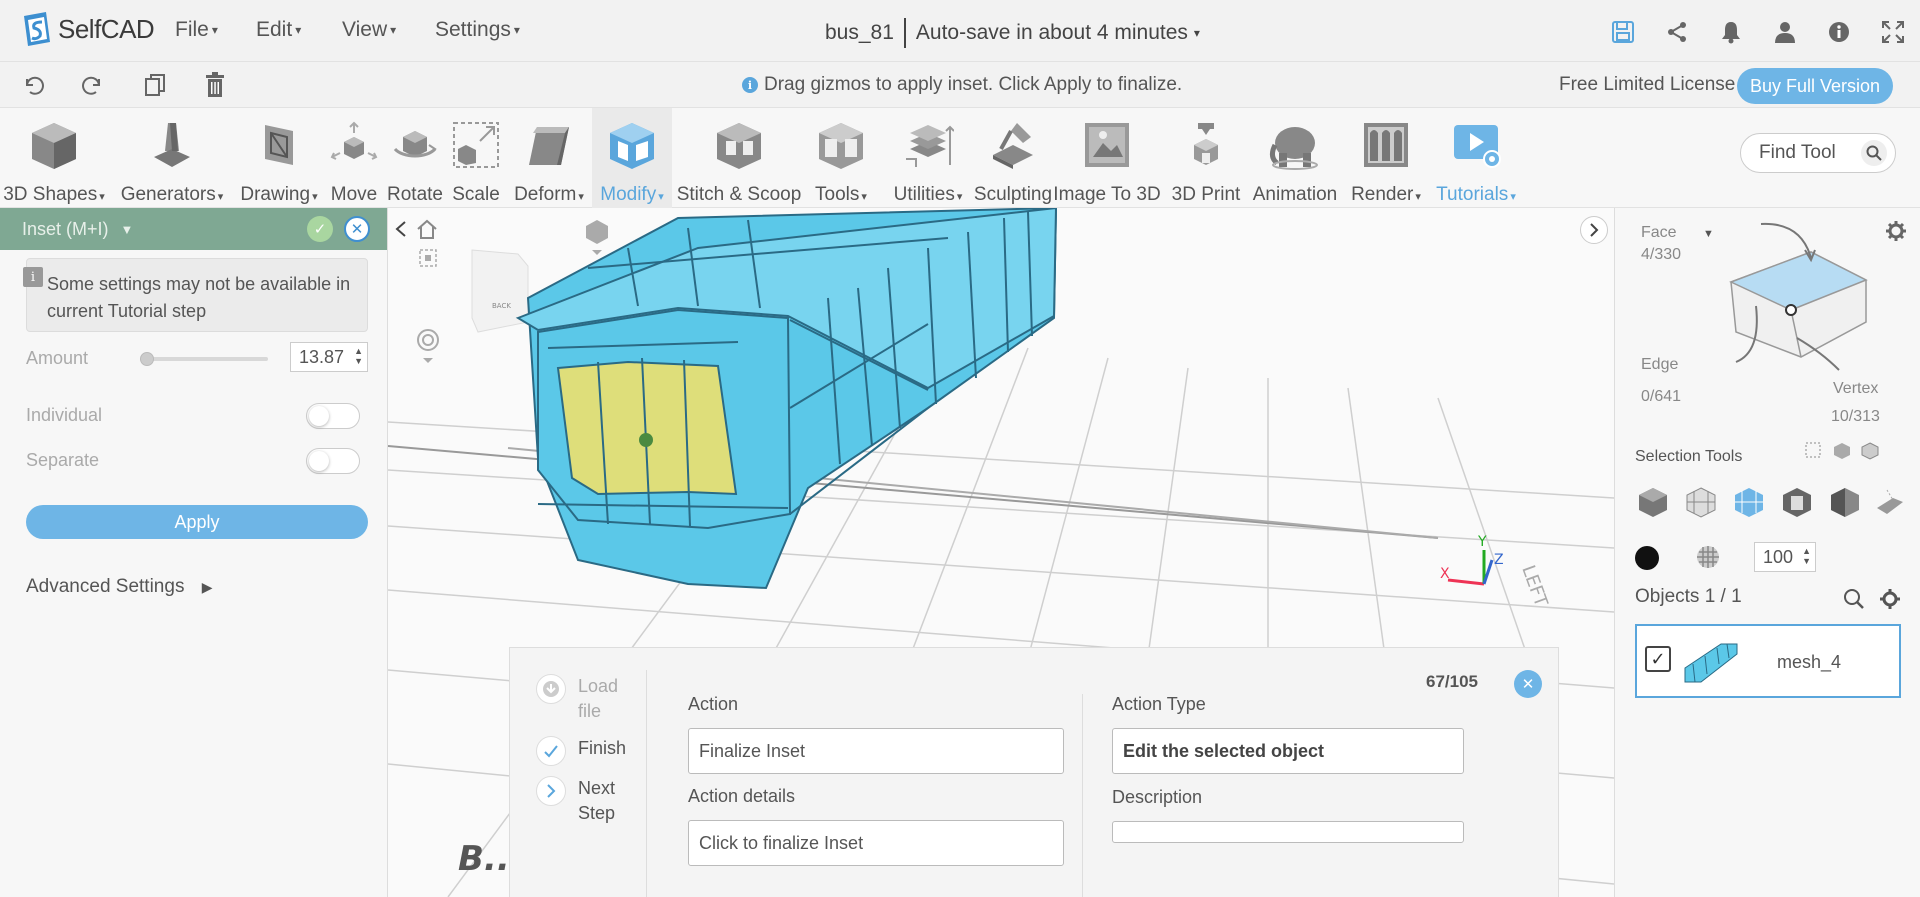  Describe the element at coordinates (841, 145) in the screenshot. I see `tools-icon` at that location.